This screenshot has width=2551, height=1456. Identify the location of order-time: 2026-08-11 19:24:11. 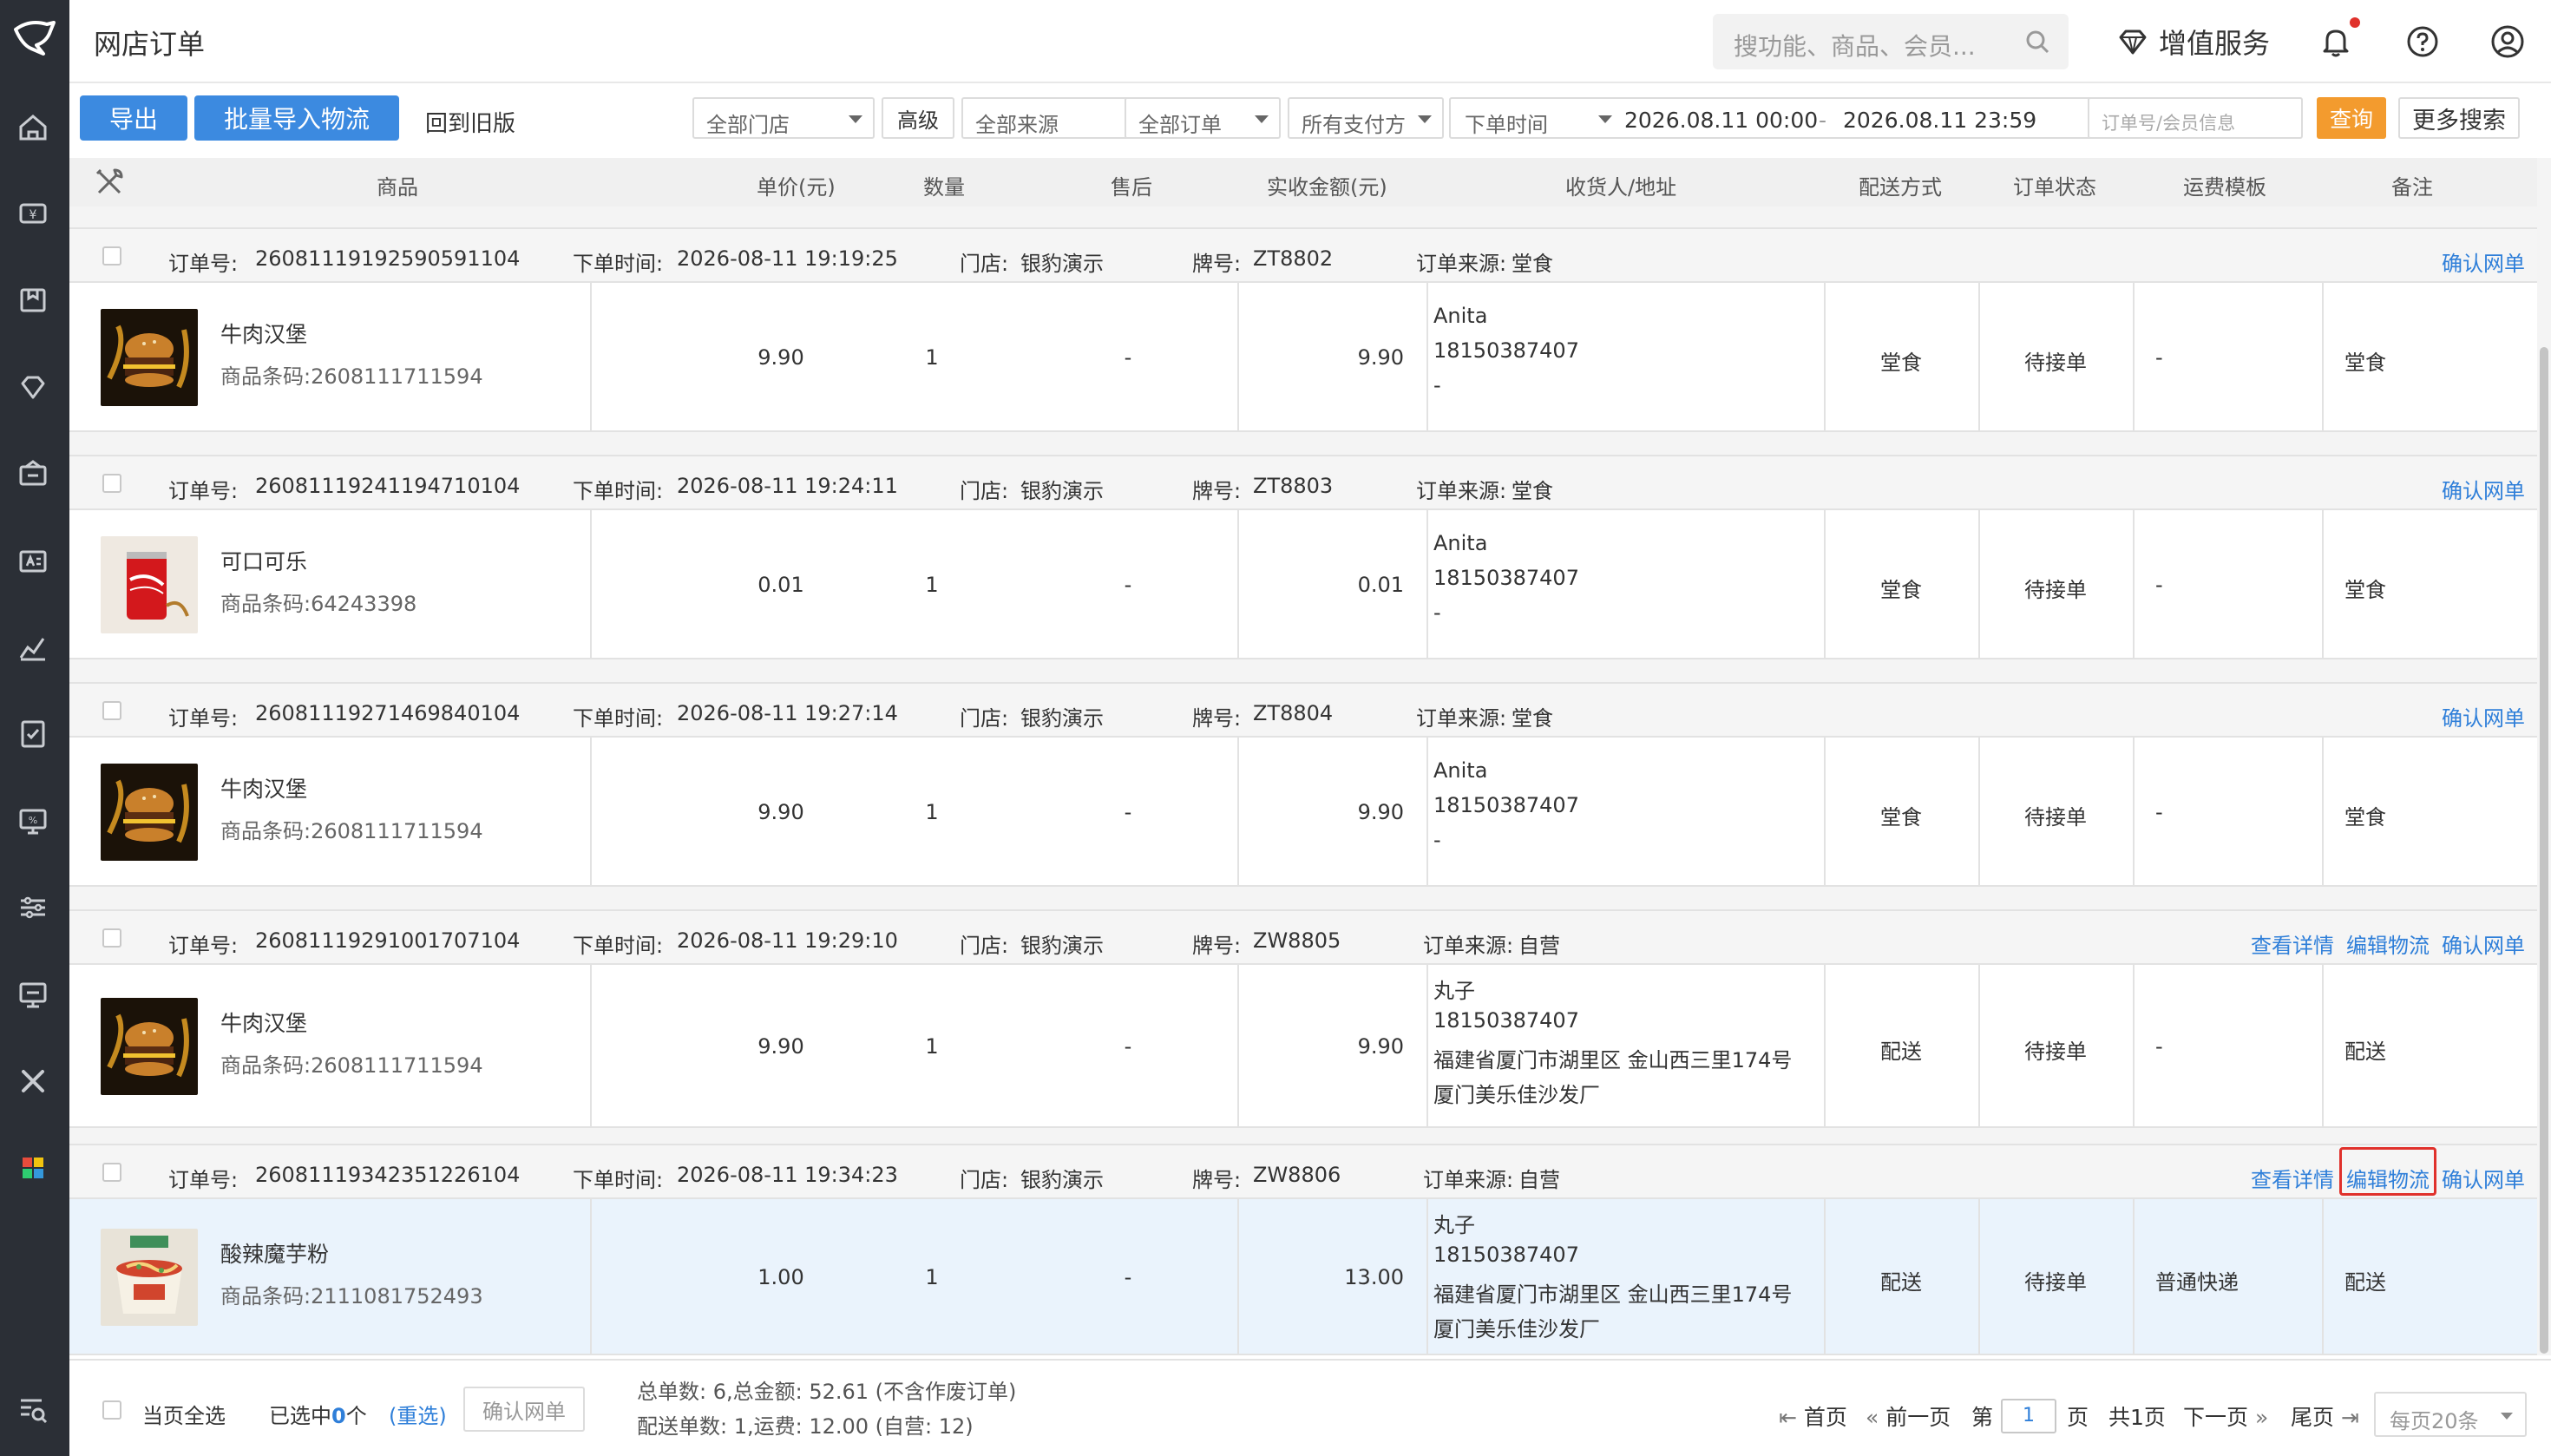
(788, 486).